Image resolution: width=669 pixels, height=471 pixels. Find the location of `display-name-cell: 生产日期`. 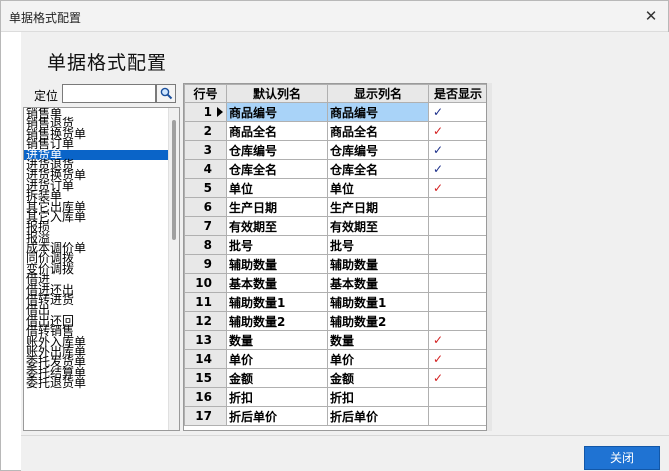

display-name-cell: 生产日期 is located at coordinates (378, 207).